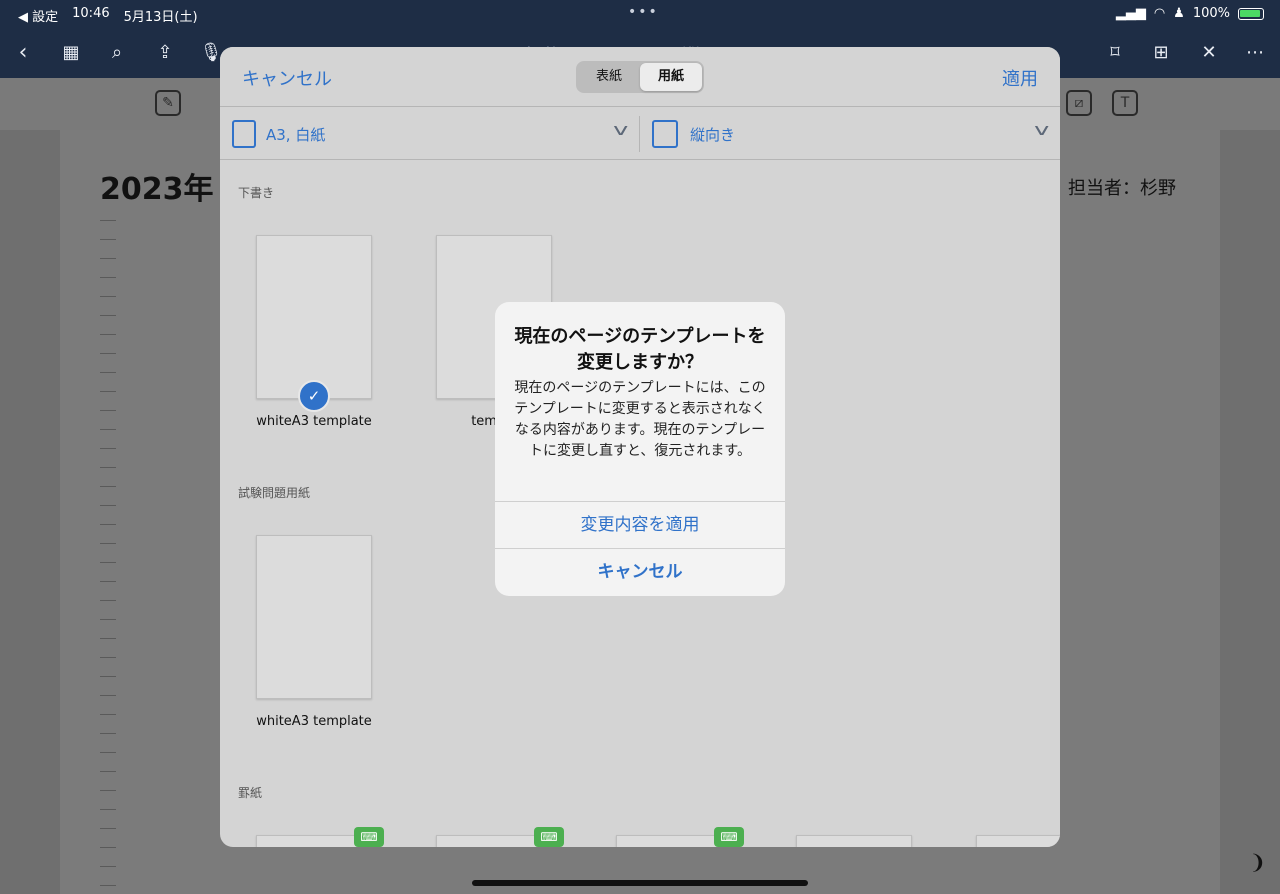  What do you see at coordinates (296, 135) in the screenshot?
I see `paper-size-label: A3, 白紙` at bounding box center [296, 135].